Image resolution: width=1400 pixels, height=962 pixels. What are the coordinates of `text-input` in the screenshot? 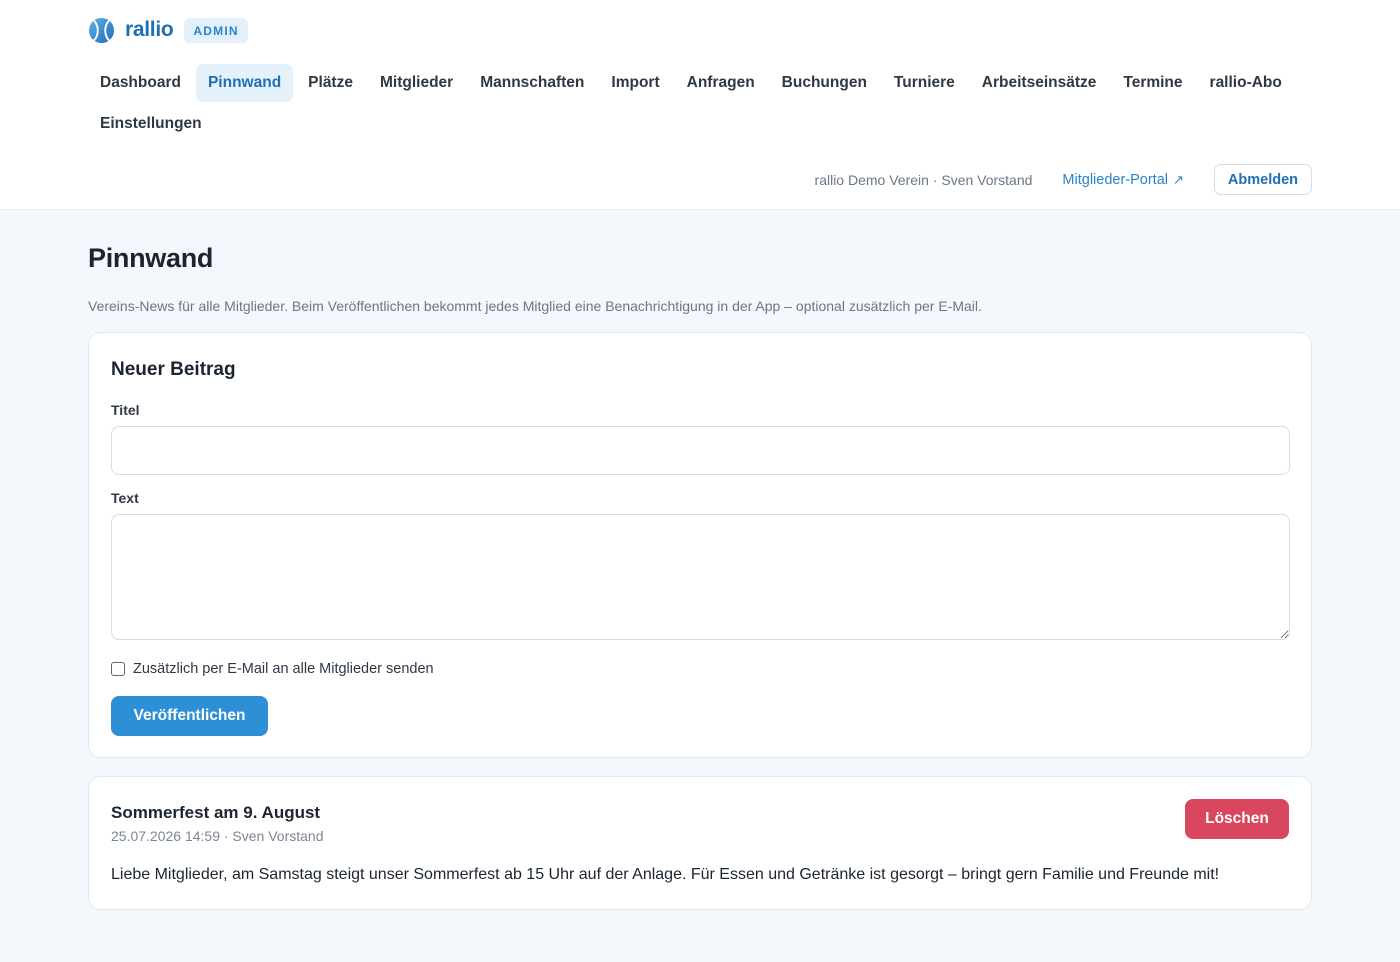 It's located at (700, 577).